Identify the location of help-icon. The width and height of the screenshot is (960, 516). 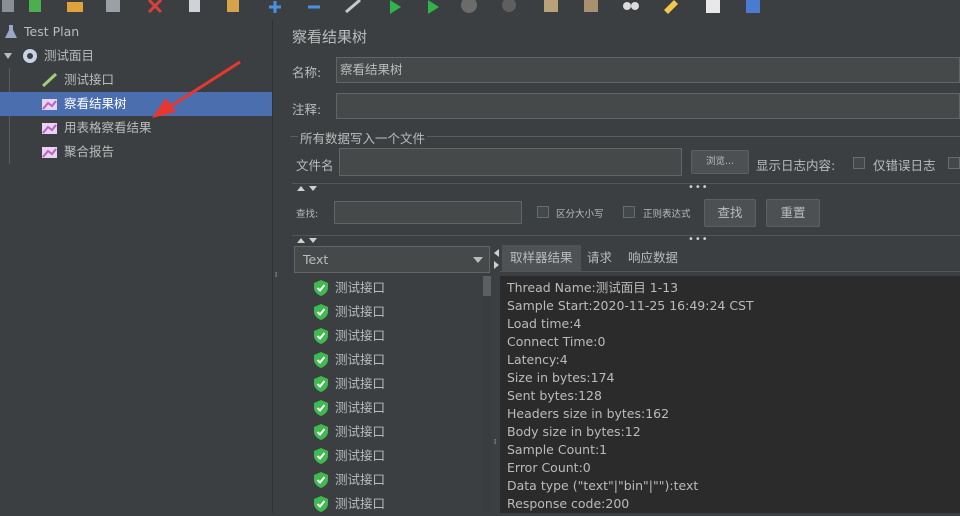
(753, 7).